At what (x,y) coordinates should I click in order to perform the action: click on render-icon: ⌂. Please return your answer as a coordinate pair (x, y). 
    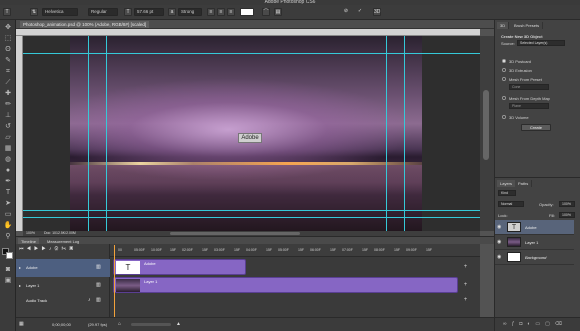
    Looking at the image, I should click on (119, 324).